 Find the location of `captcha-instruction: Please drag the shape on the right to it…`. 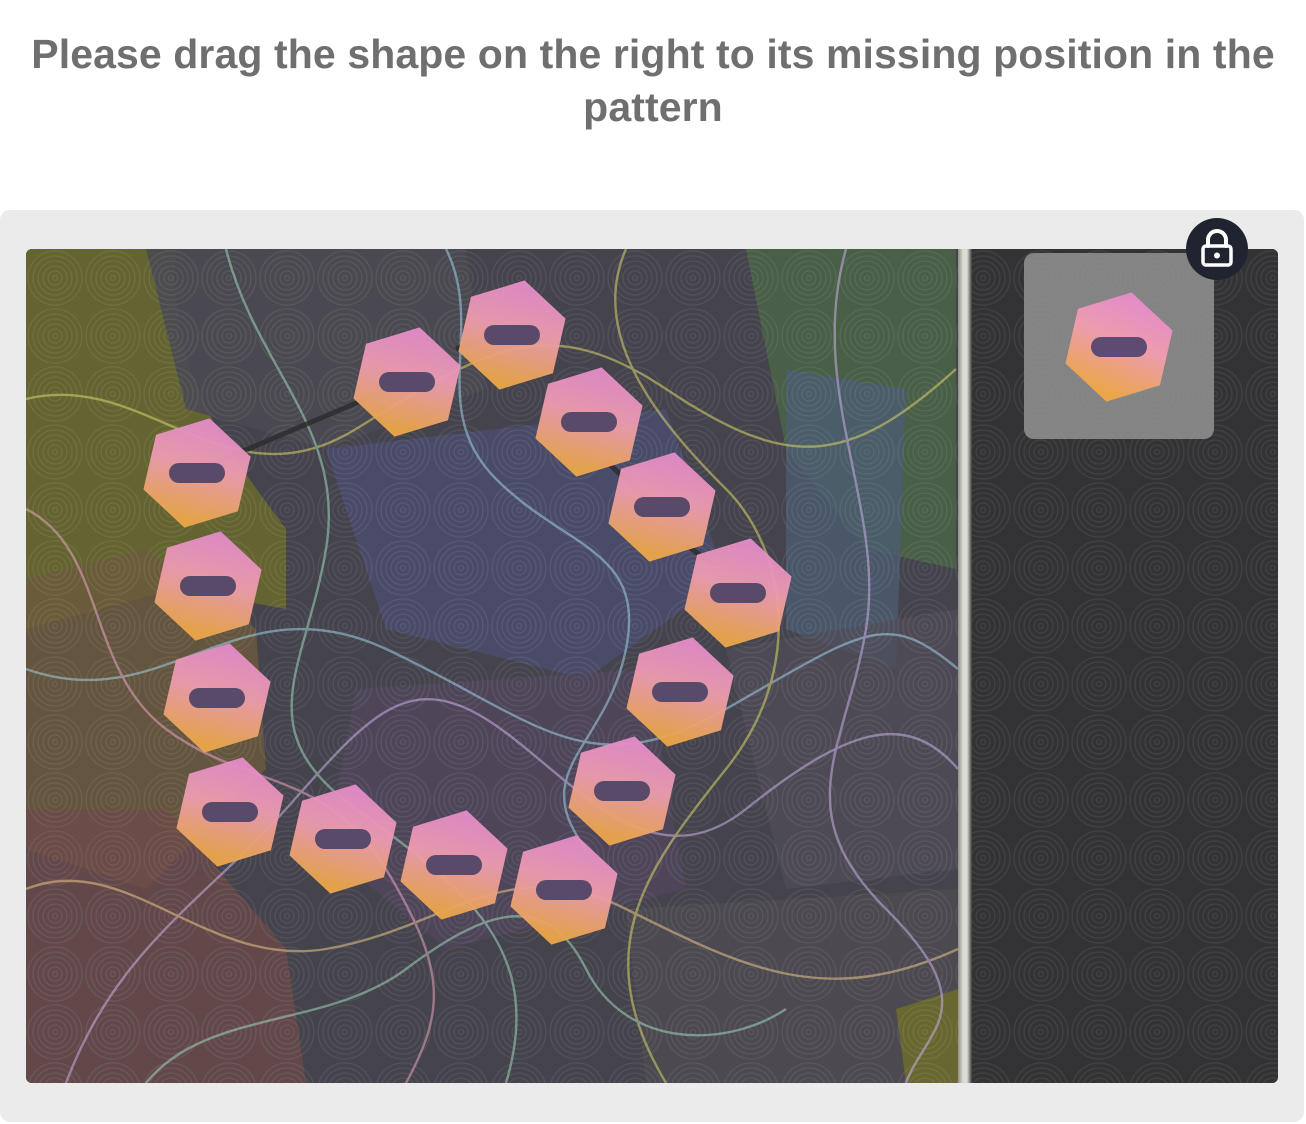

captcha-instruction: Please drag the shape on the right to it… is located at coordinates (653, 80).